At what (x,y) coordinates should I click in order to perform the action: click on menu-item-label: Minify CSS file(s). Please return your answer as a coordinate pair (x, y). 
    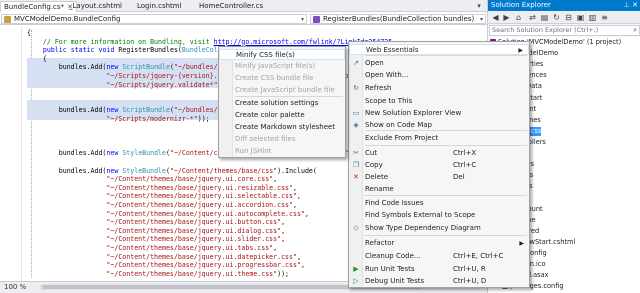
    Looking at the image, I should click on (265, 55).